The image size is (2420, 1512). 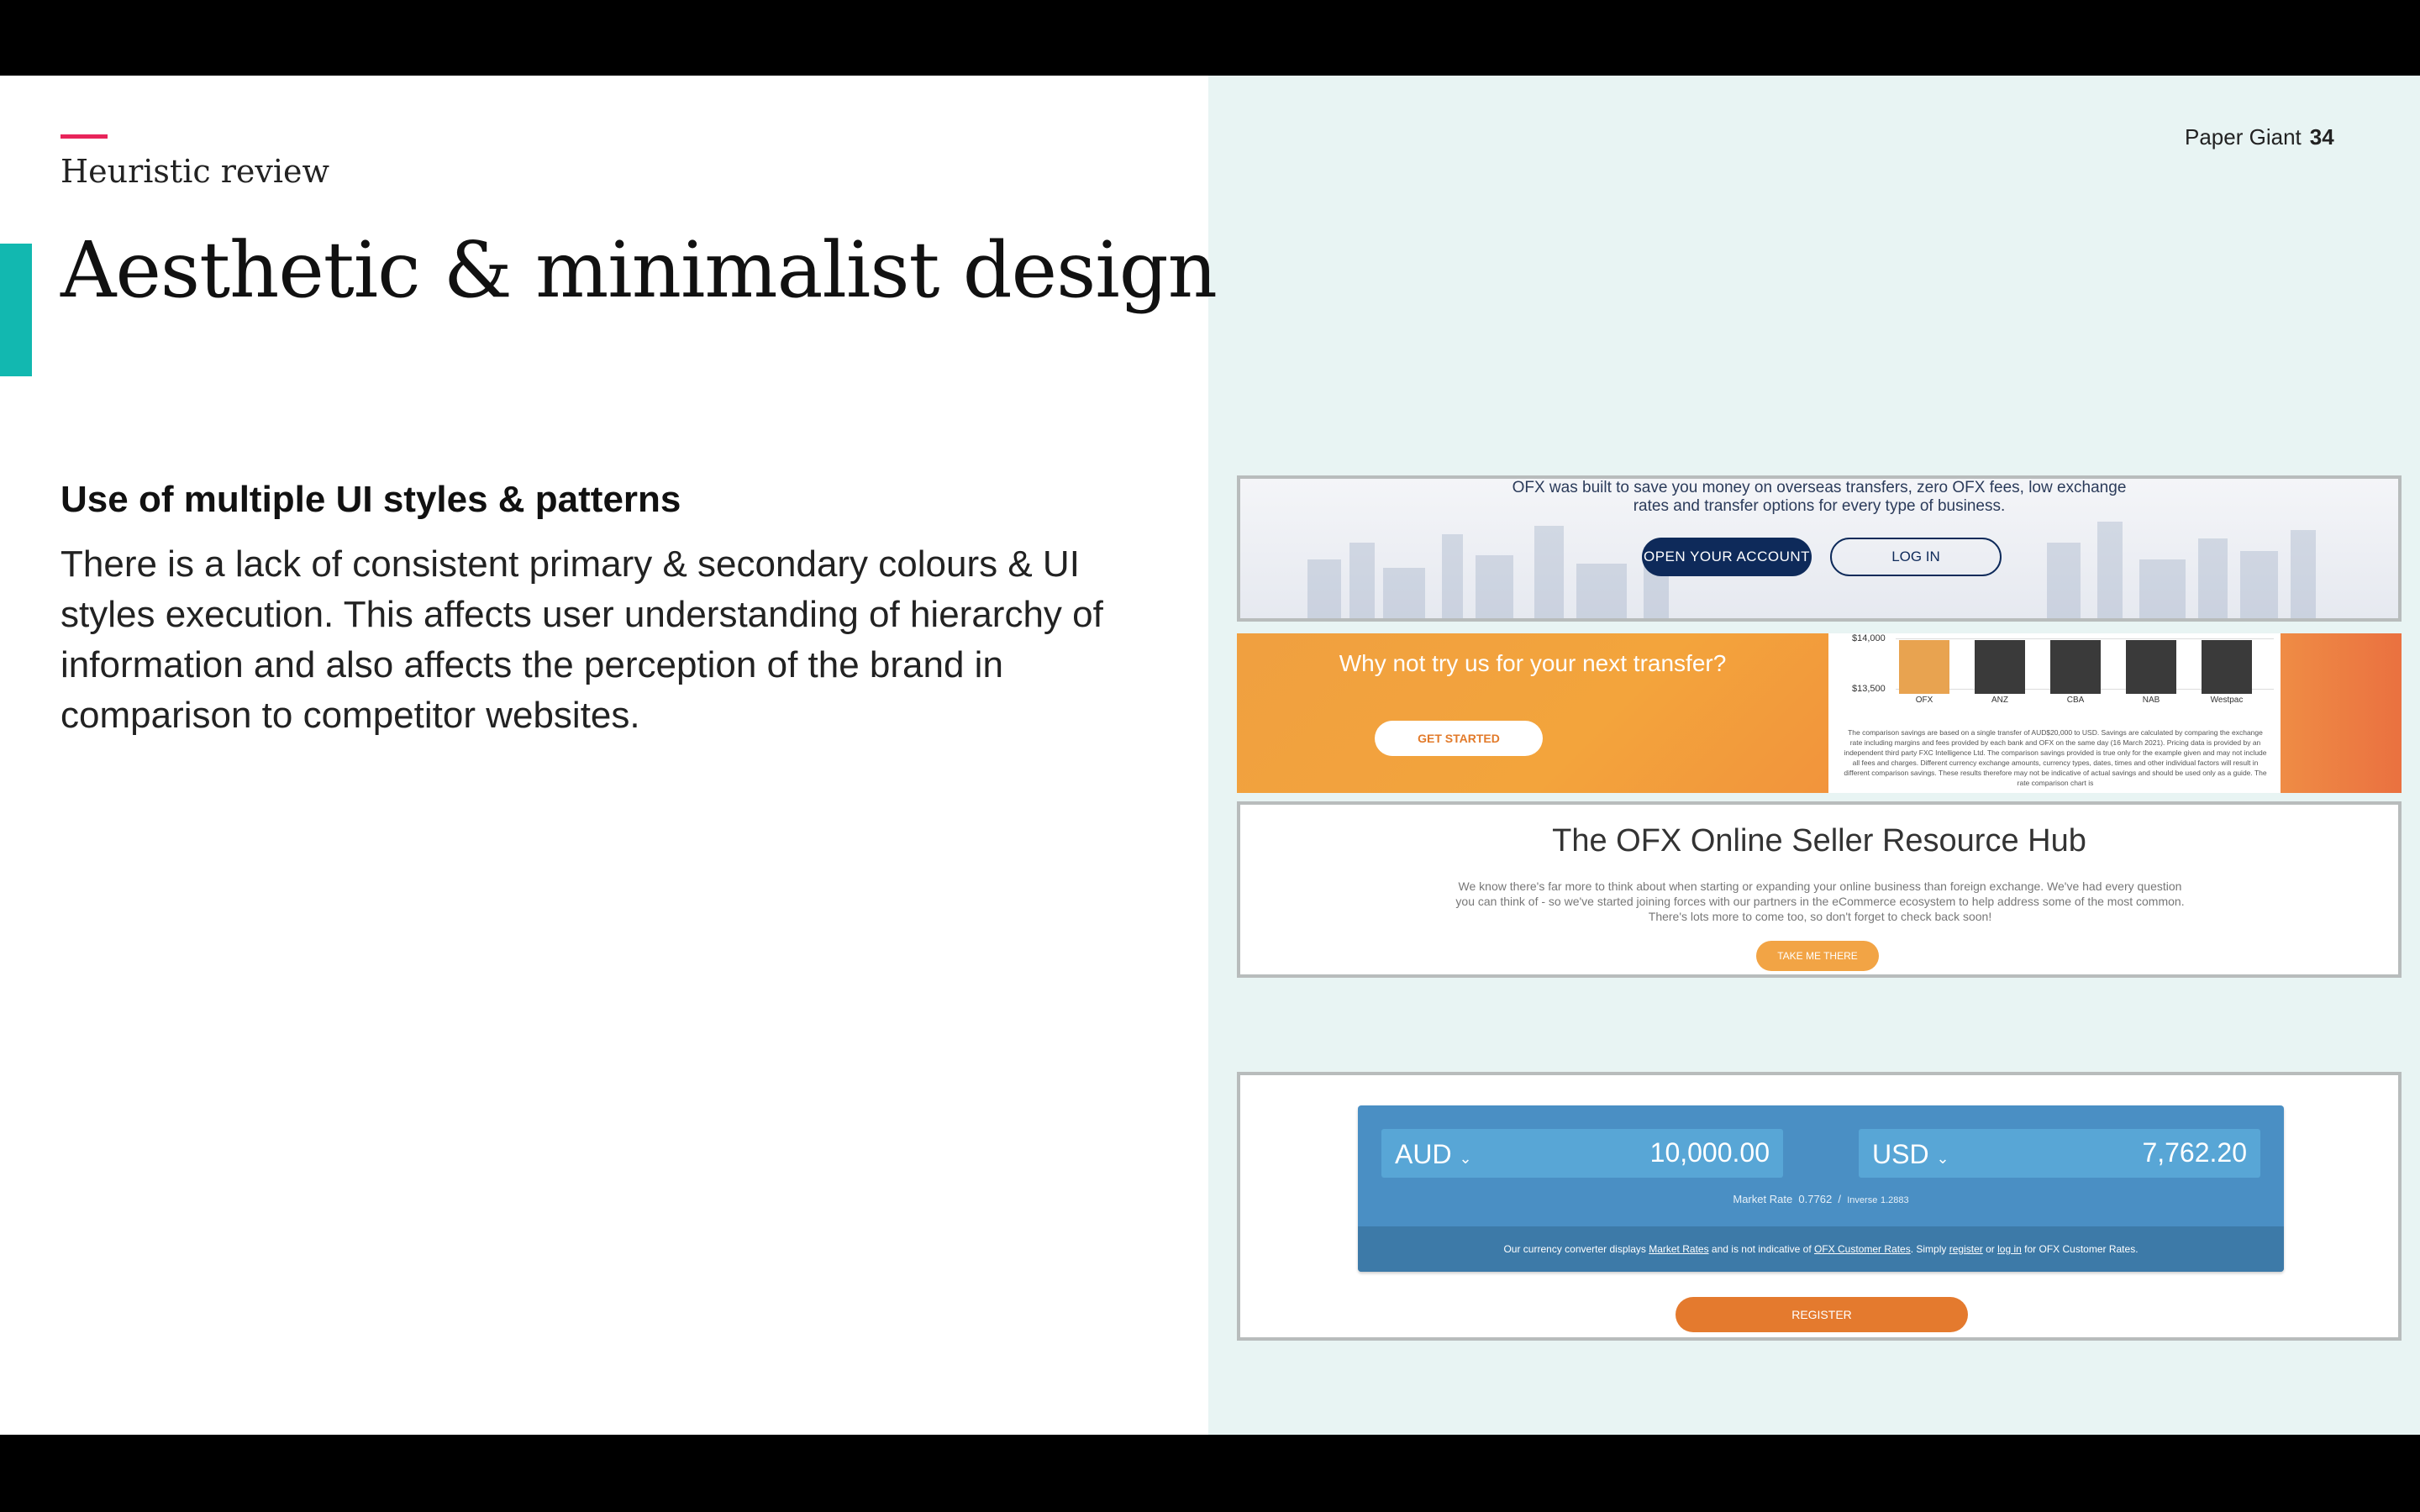 I want to click on brand-name: Paper Giant, so click(x=2243, y=137).